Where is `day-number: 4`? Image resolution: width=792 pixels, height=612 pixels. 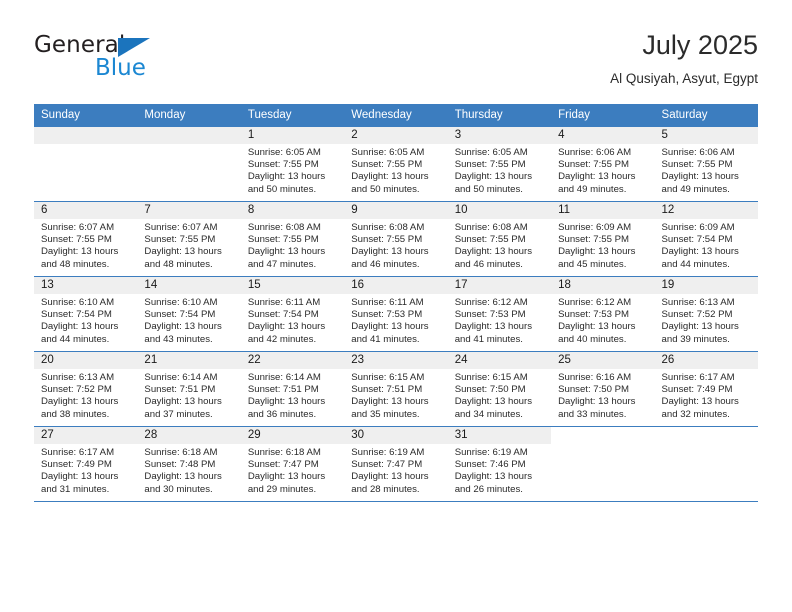 day-number: 4 is located at coordinates (603, 135).